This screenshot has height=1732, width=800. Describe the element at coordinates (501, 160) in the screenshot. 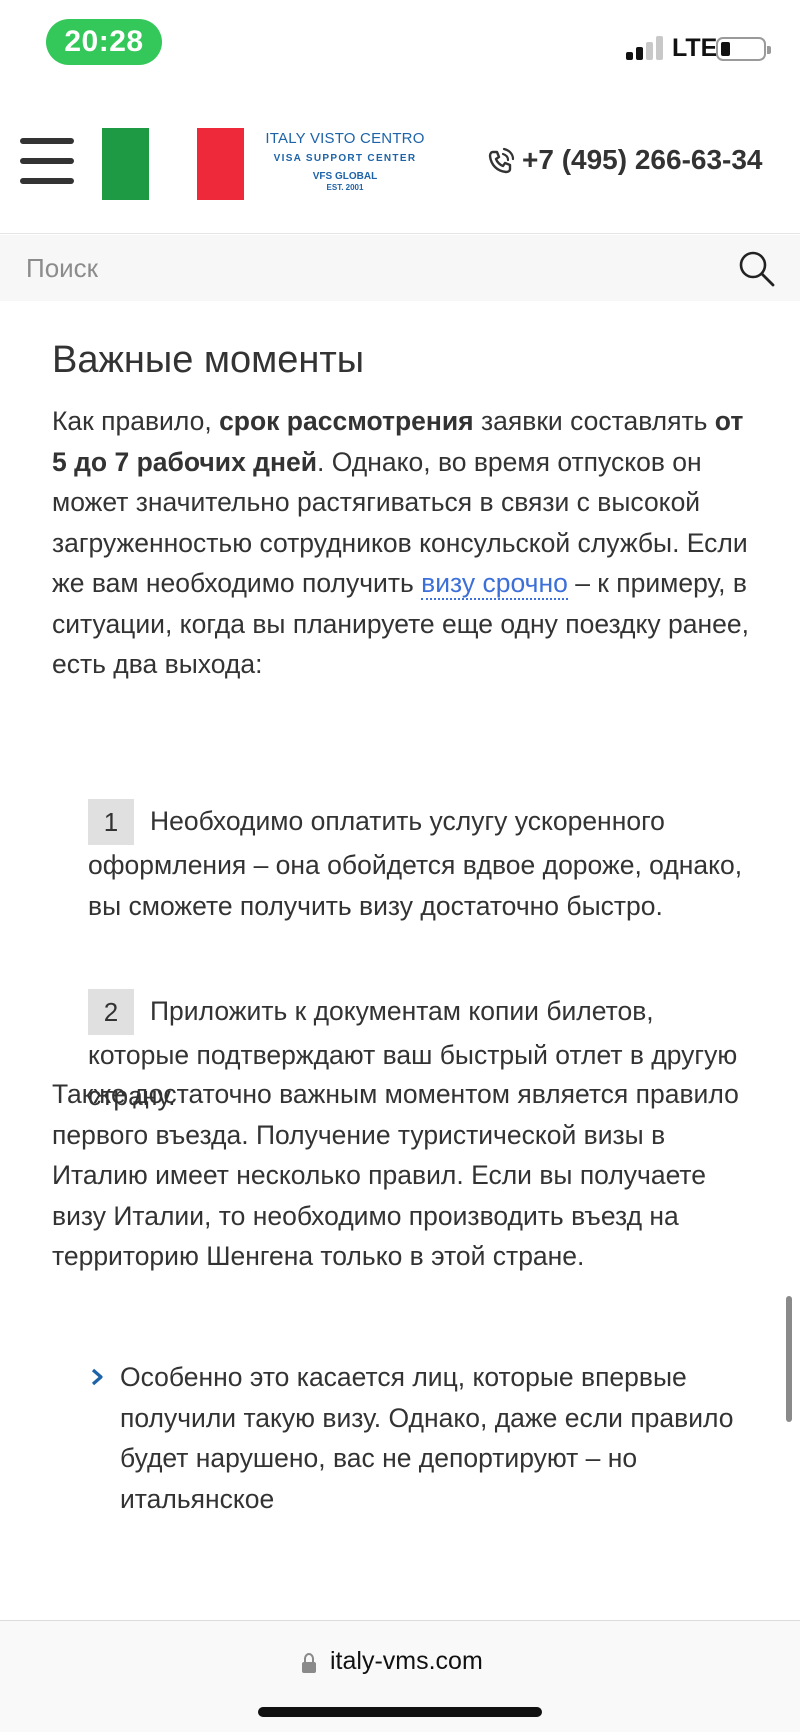

I see `phone-icon` at that location.